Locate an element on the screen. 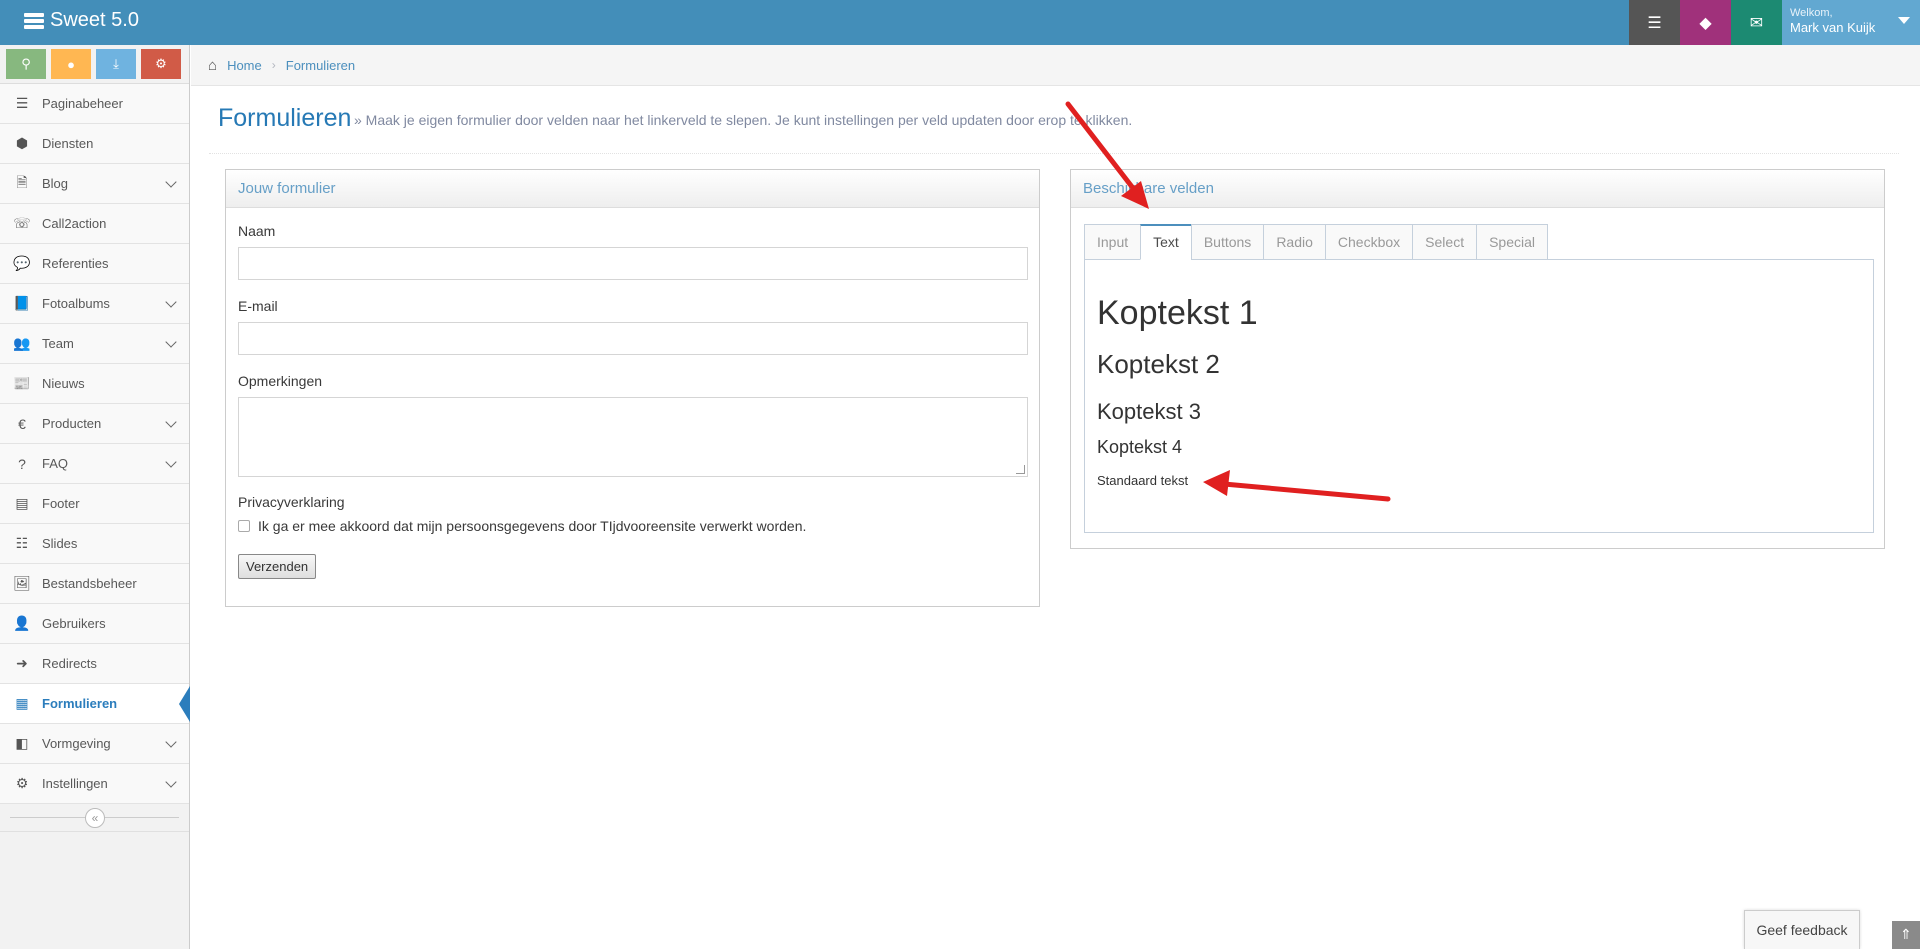  sidebar-item-label: Blog is located at coordinates (55, 183).